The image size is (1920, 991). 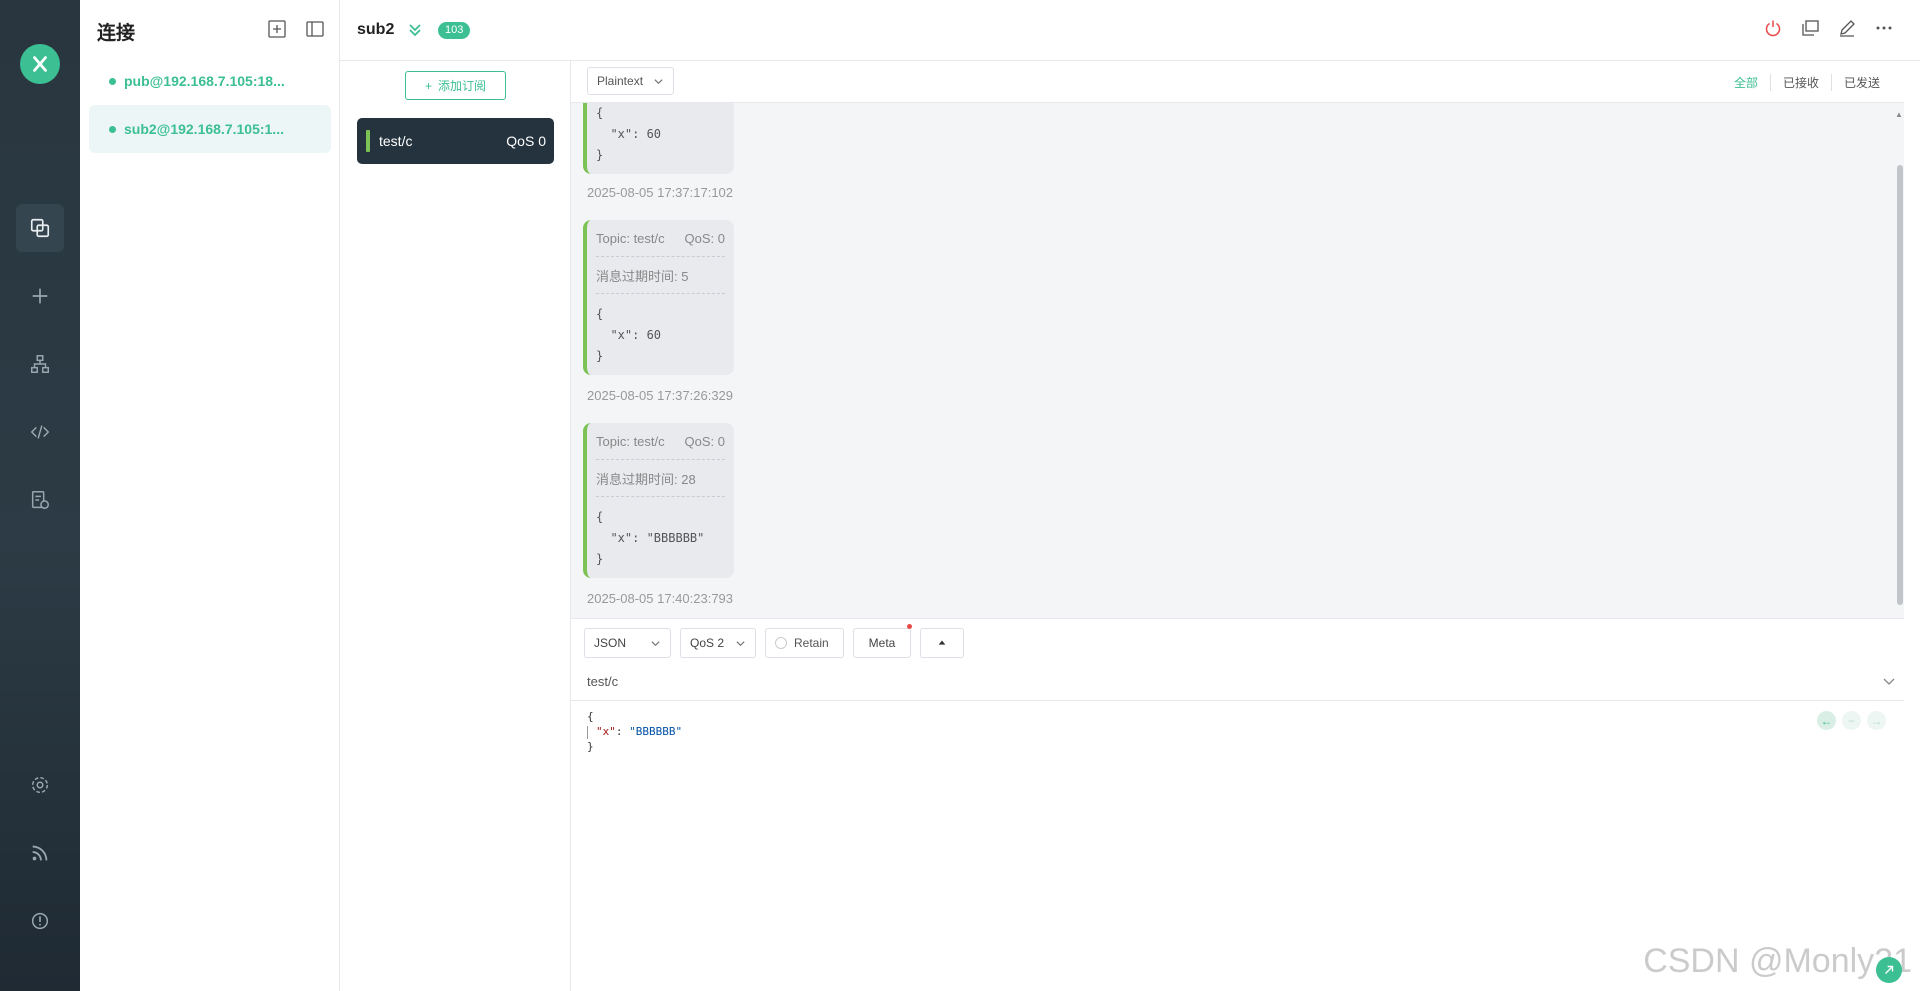 What do you see at coordinates (1800, 82) in the screenshot?
I see `filter-received: 已接收` at bounding box center [1800, 82].